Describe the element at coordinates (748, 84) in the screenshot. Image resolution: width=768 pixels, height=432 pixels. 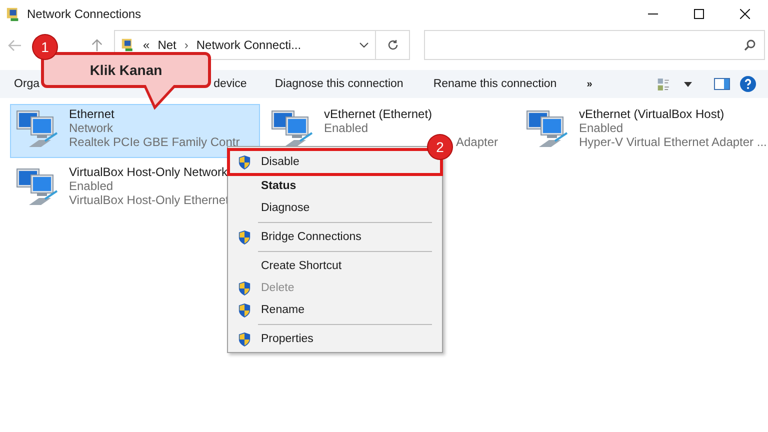
I see `help-icon` at that location.